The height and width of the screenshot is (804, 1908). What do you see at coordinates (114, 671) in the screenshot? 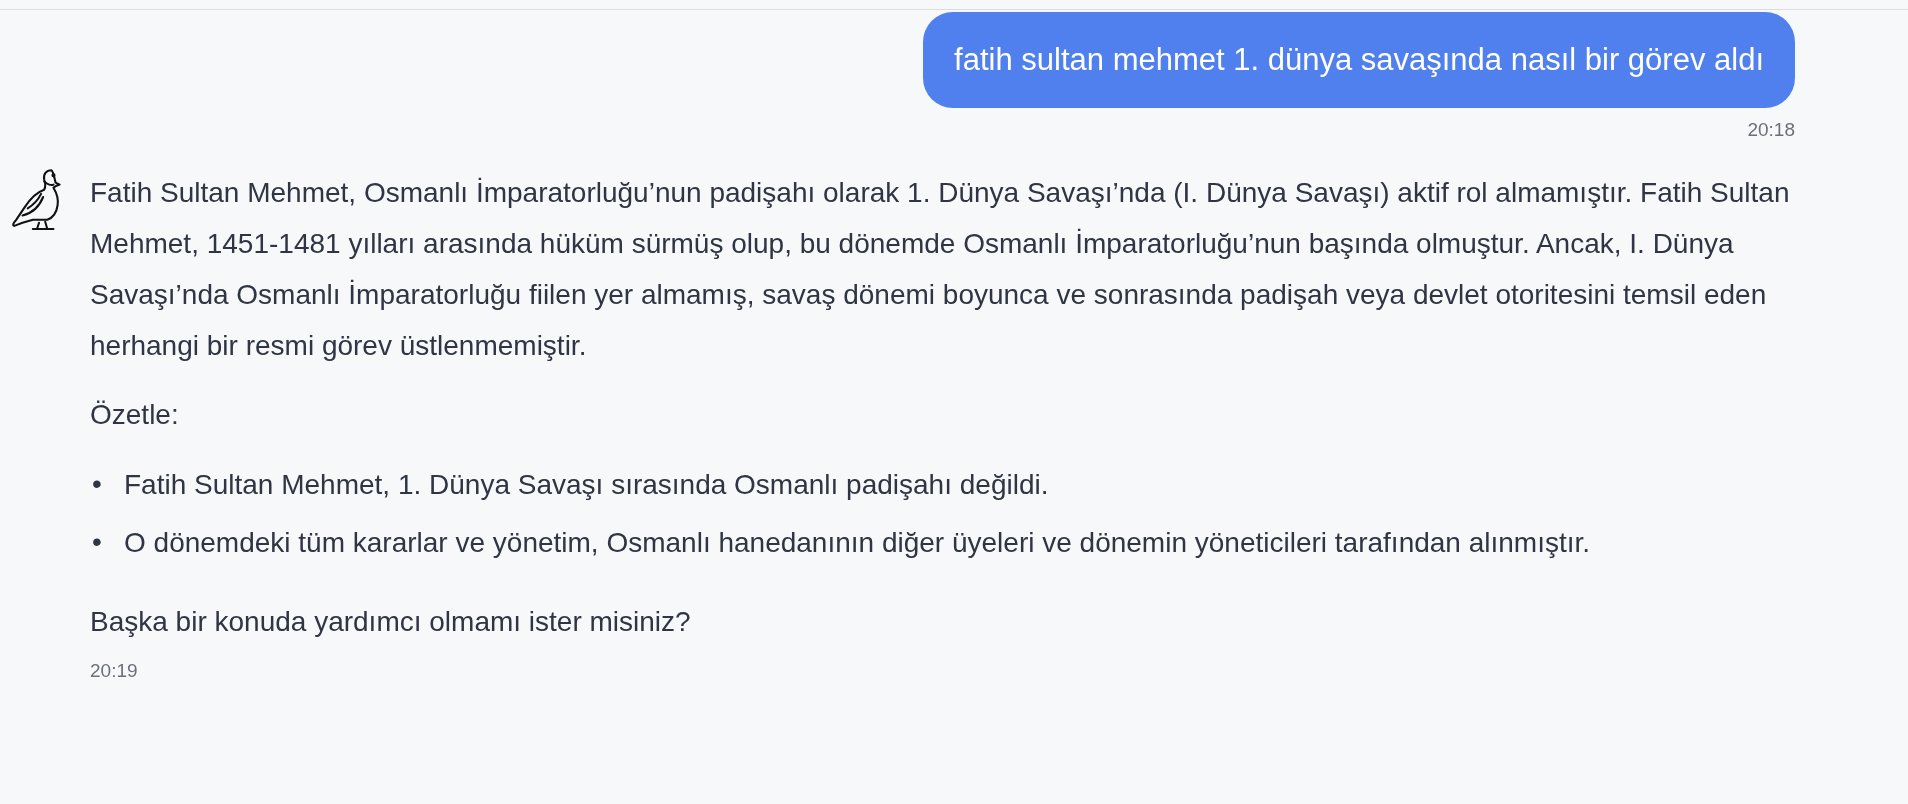
I see `message-time: 20:19` at bounding box center [114, 671].